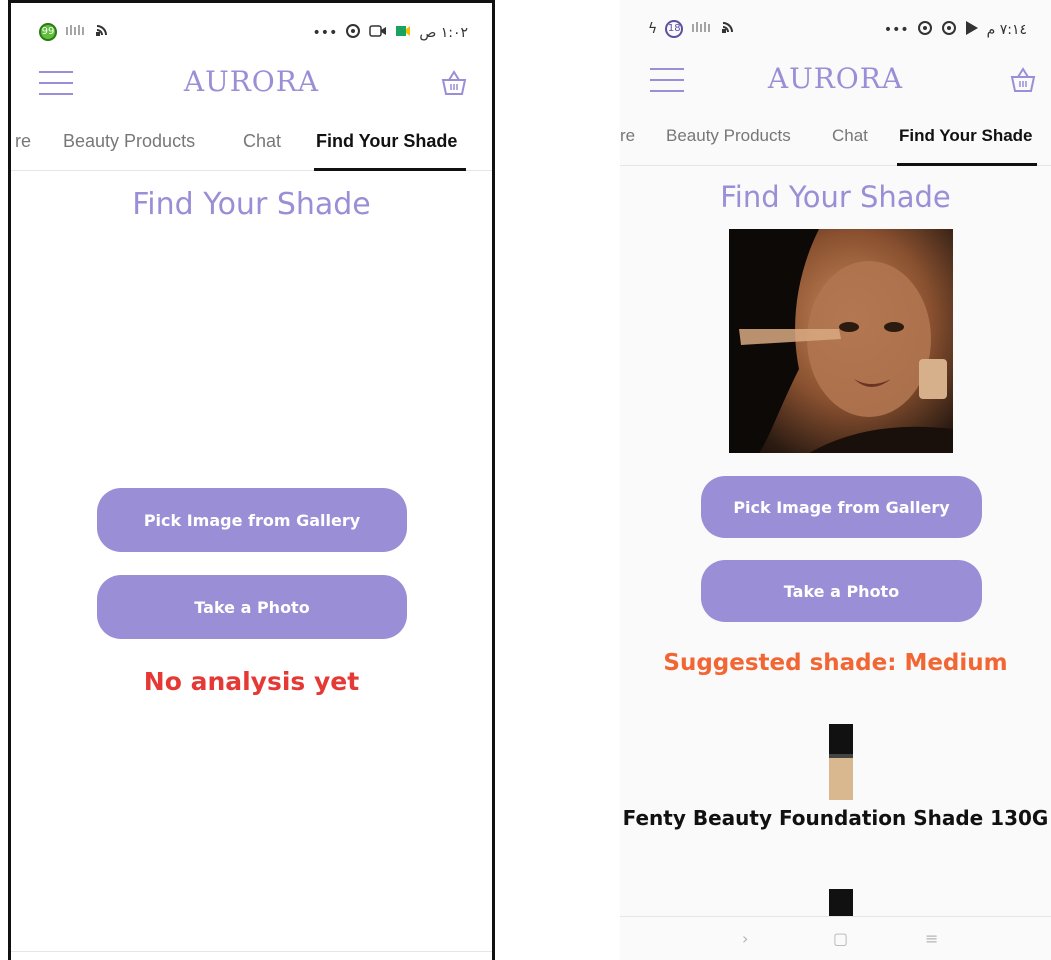  Describe the element at coordinates (353, 33) in the screenshot. I see `threads-icon` at that location.